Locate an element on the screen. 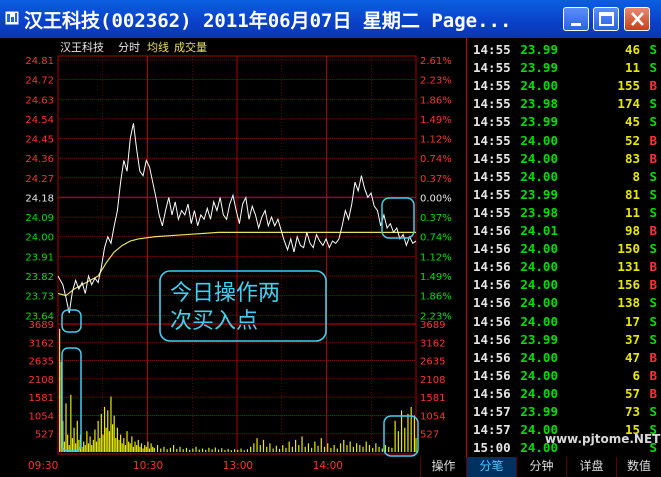 The height and width of the screenshot is (477, 661). tab-minutes: 分钟 is located at coordinates (541, 467).